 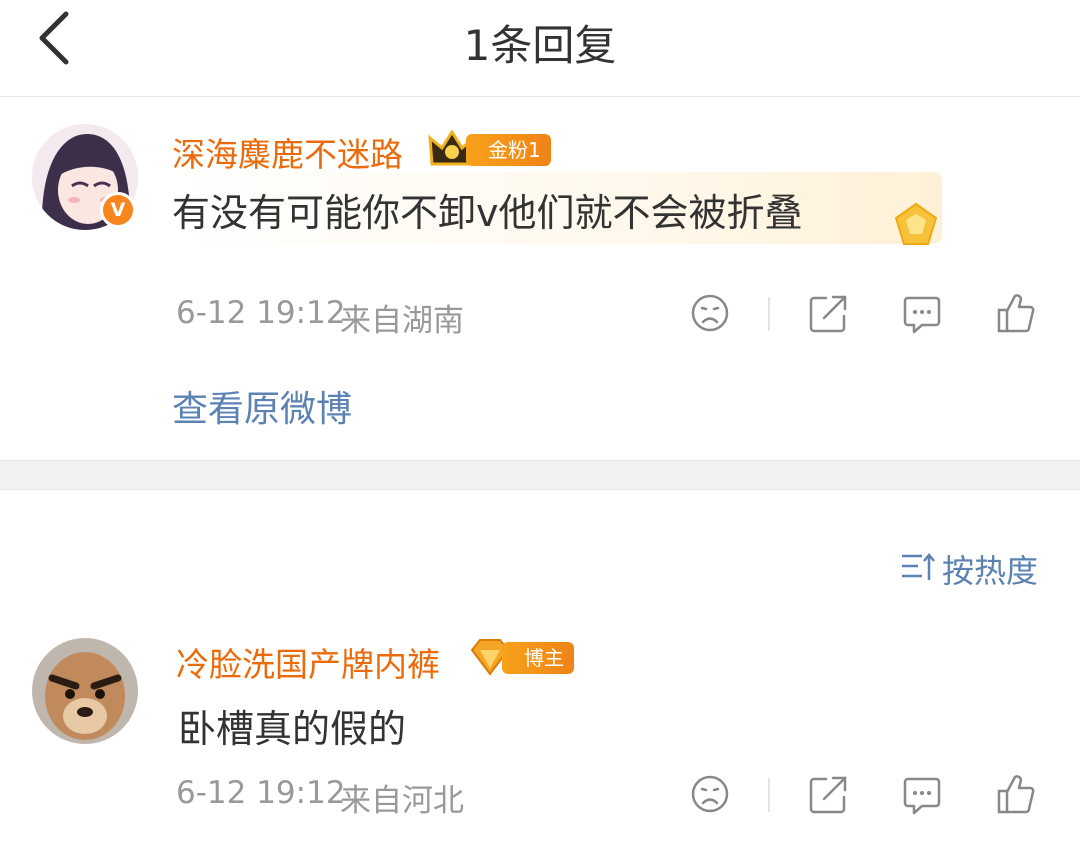 I want to click on username: 深海麋鹿不迷路, so click(x=287, y=152).